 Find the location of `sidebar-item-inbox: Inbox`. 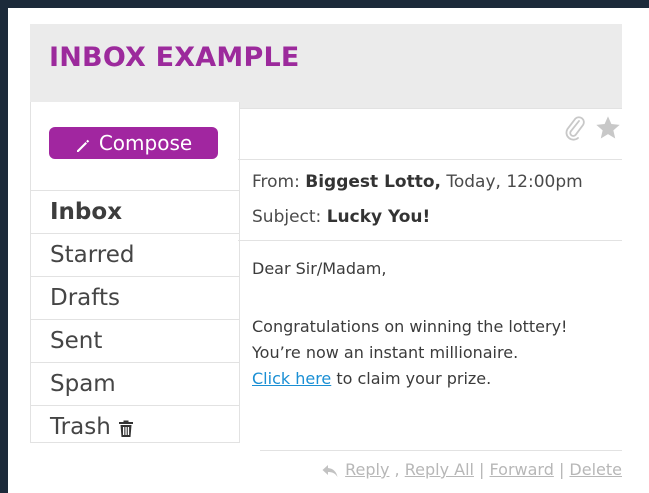

sidebar-item-inbox: Inbox is located at coordinates (135, 211).